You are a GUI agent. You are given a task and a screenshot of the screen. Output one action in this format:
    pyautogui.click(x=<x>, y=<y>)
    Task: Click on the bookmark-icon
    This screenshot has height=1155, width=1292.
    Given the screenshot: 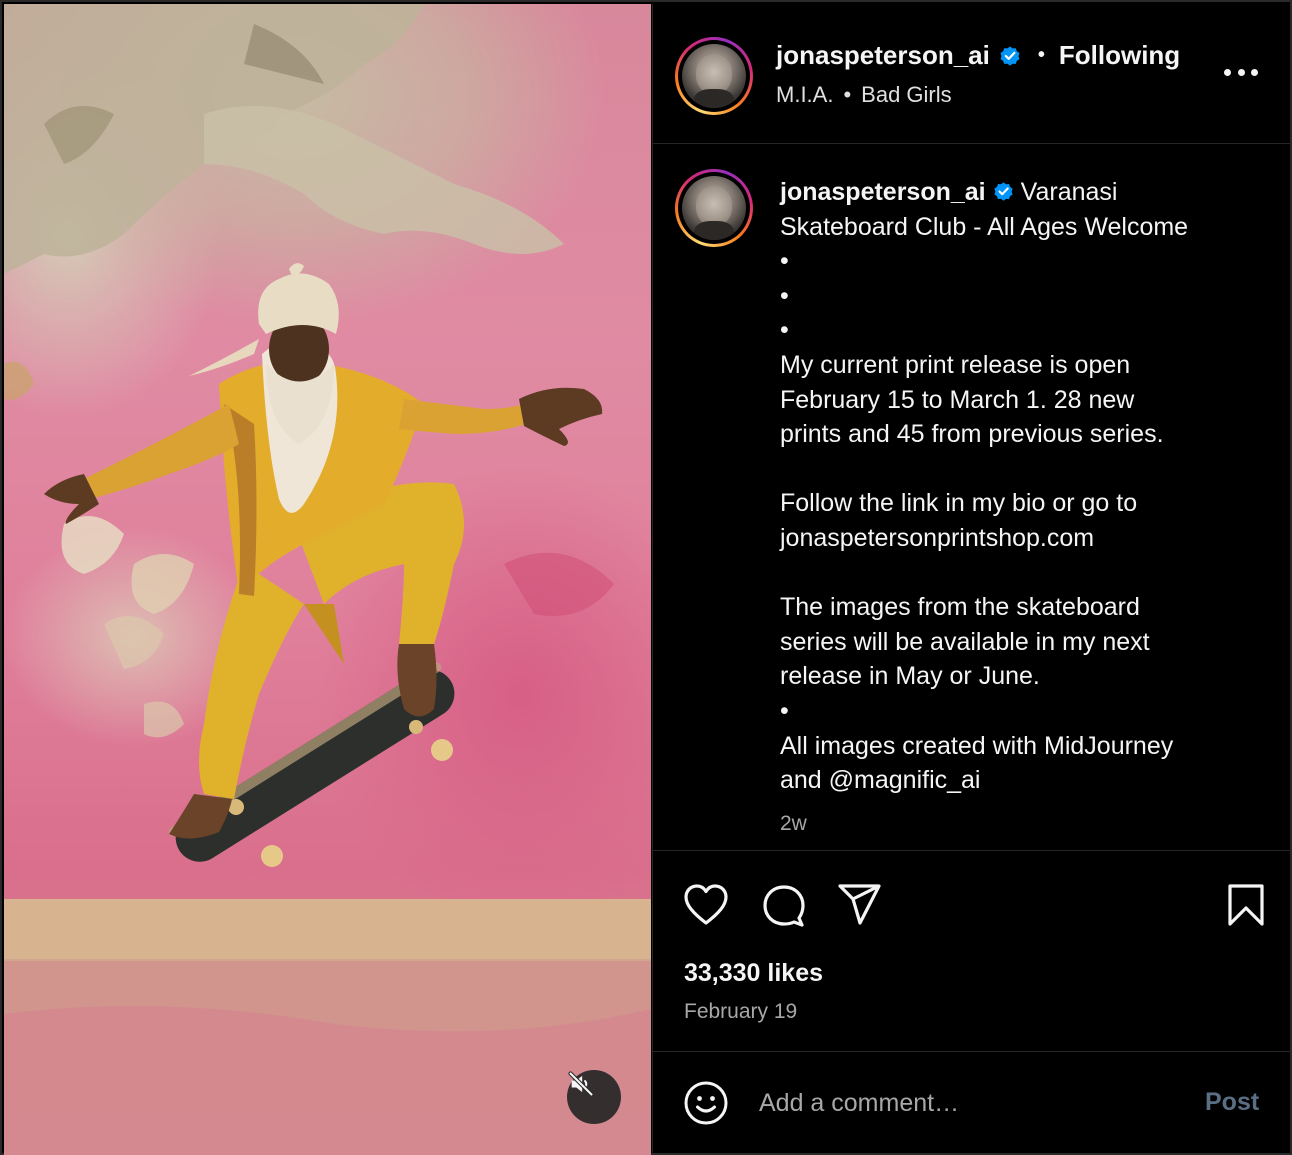 What is the action you would take?
    pyautogui.click(x=1246, y=905)
    